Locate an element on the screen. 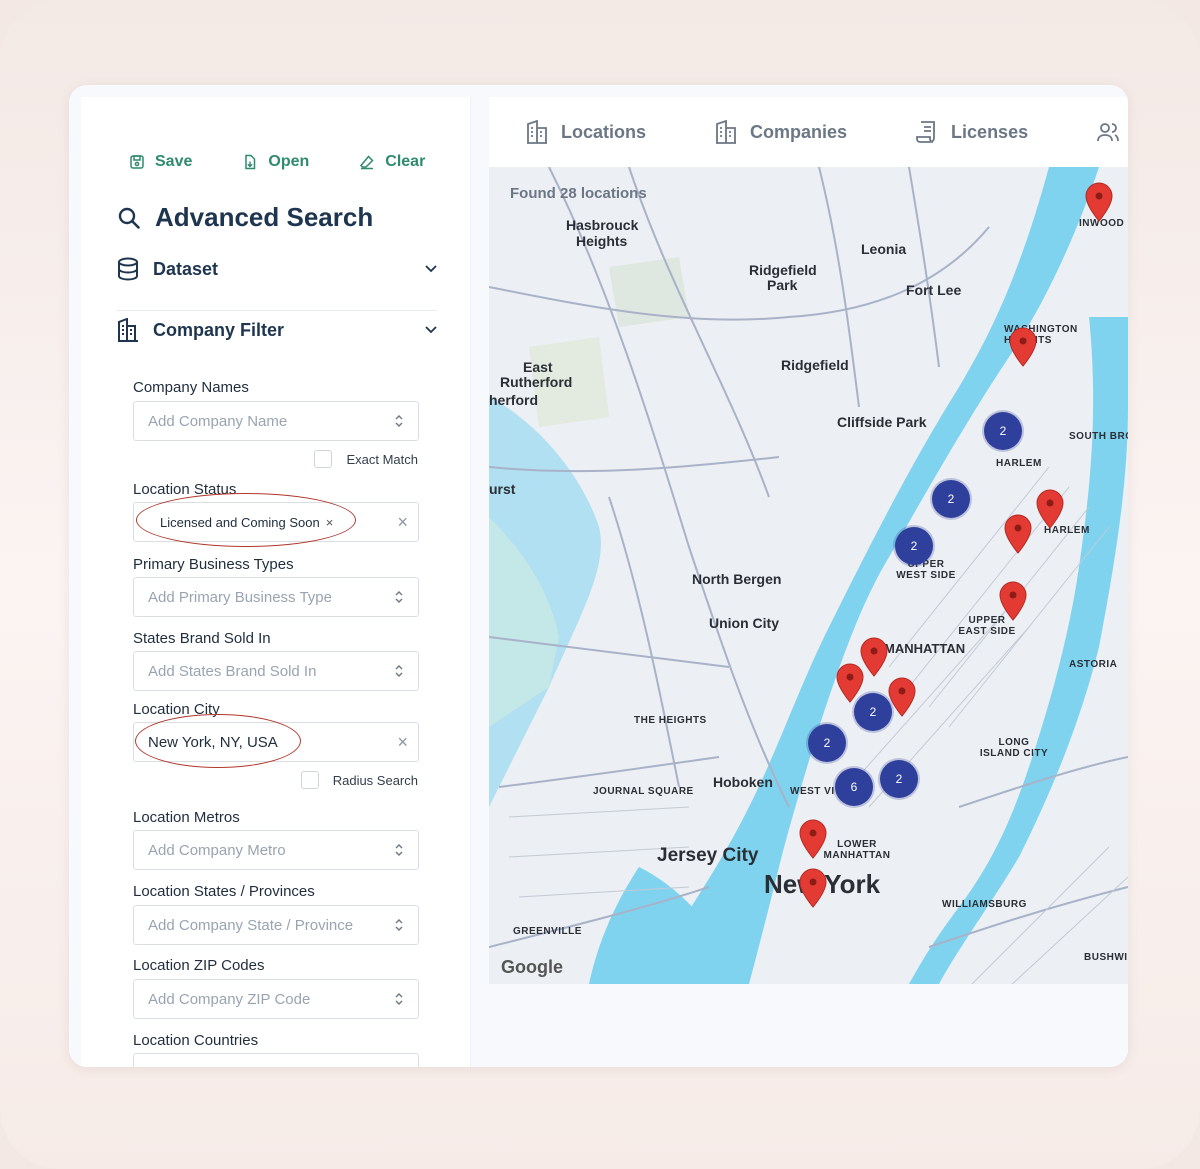 Image resolution: width=1200 pixels, height=1169 pixels. exact-match-option: Exact Match is located at coordinates (366, 459).